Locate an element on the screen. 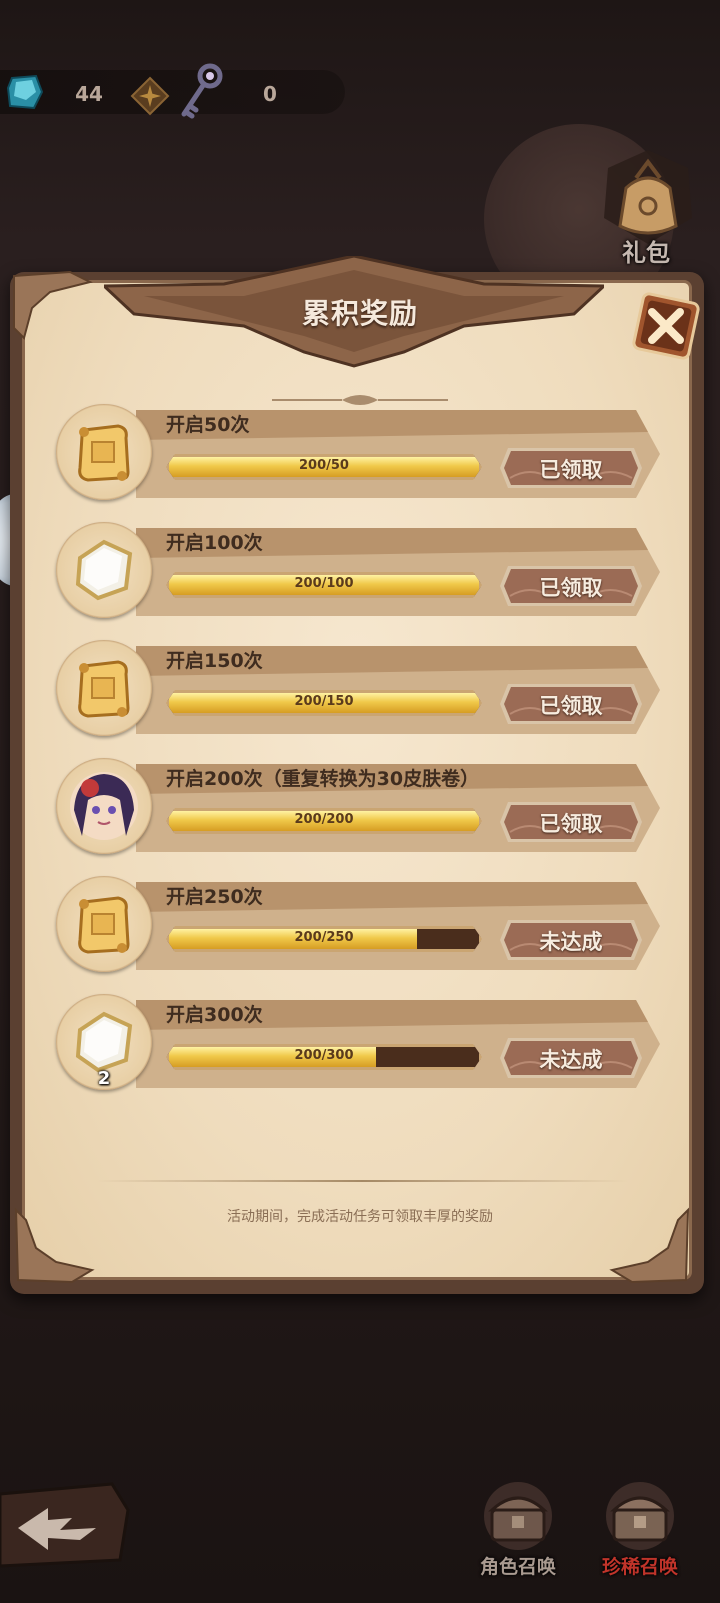  progress-bar: 200/50 is located at coordinates (324, 467).